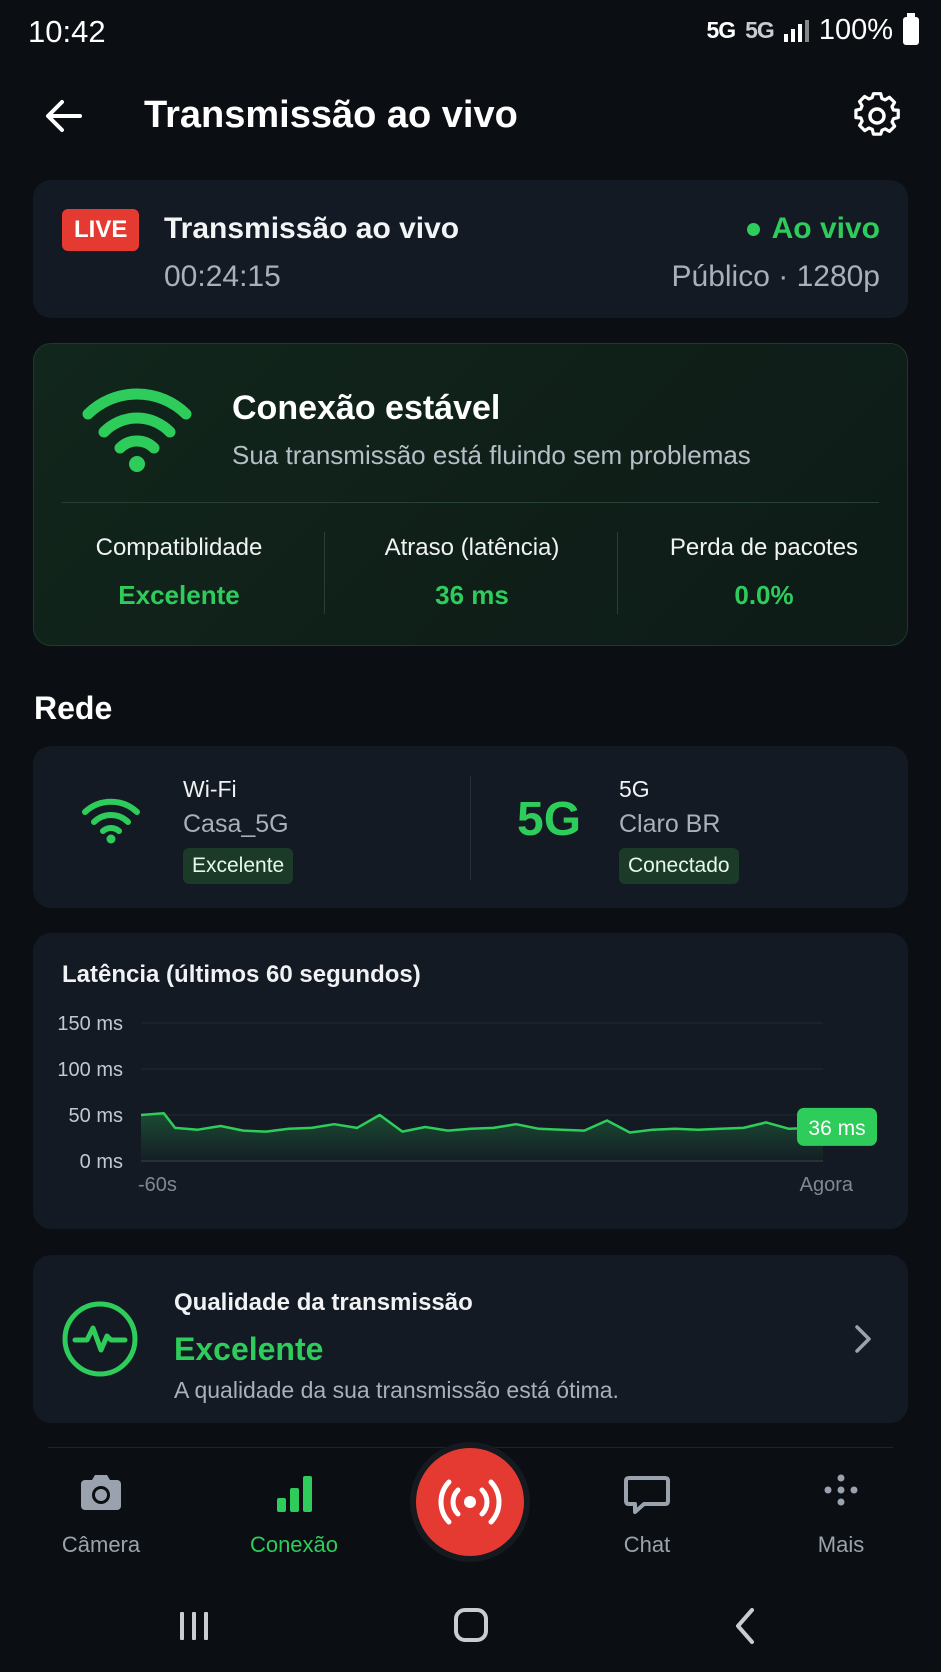  What do you see at coordinates (764, 547) in the screenshot?
I see `metric-label: Perda de pacotes` at bounding box center [764, 547].